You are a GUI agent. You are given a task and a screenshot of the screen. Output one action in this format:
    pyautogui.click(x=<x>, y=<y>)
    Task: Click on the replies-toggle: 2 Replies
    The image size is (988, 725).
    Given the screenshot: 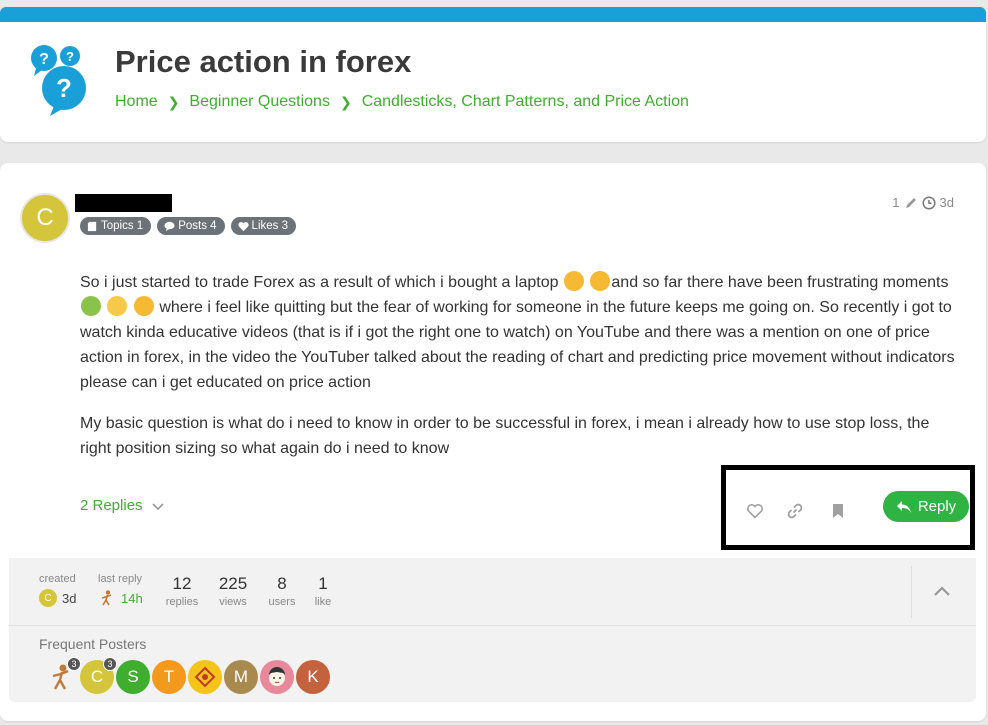 What is the action you would take?
    pyautogui.click(x=122, y=505)
    